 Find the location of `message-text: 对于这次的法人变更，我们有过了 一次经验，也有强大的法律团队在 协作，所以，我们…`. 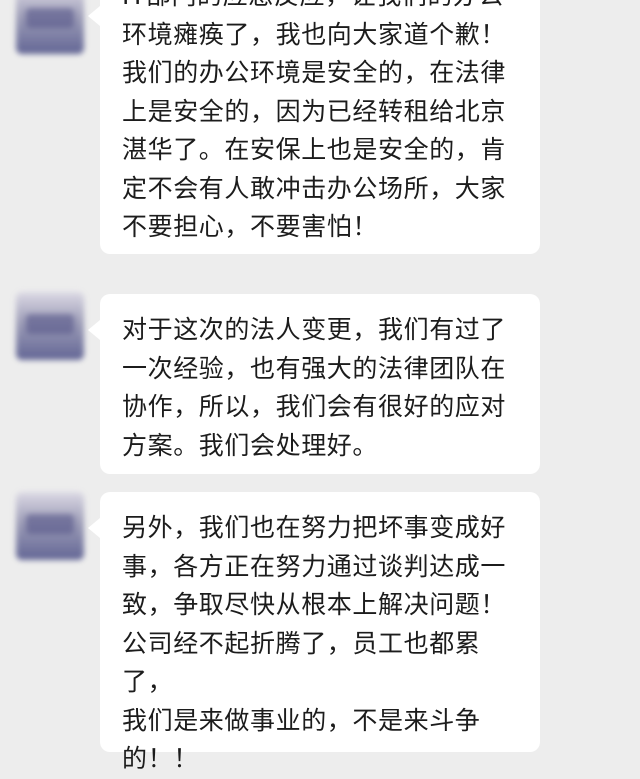

message-text: 对于这次的法人变更，我们有过了 一次经验，也有强大的法律团队在 协作，所以，我们… is located at coordinates (314, 387).